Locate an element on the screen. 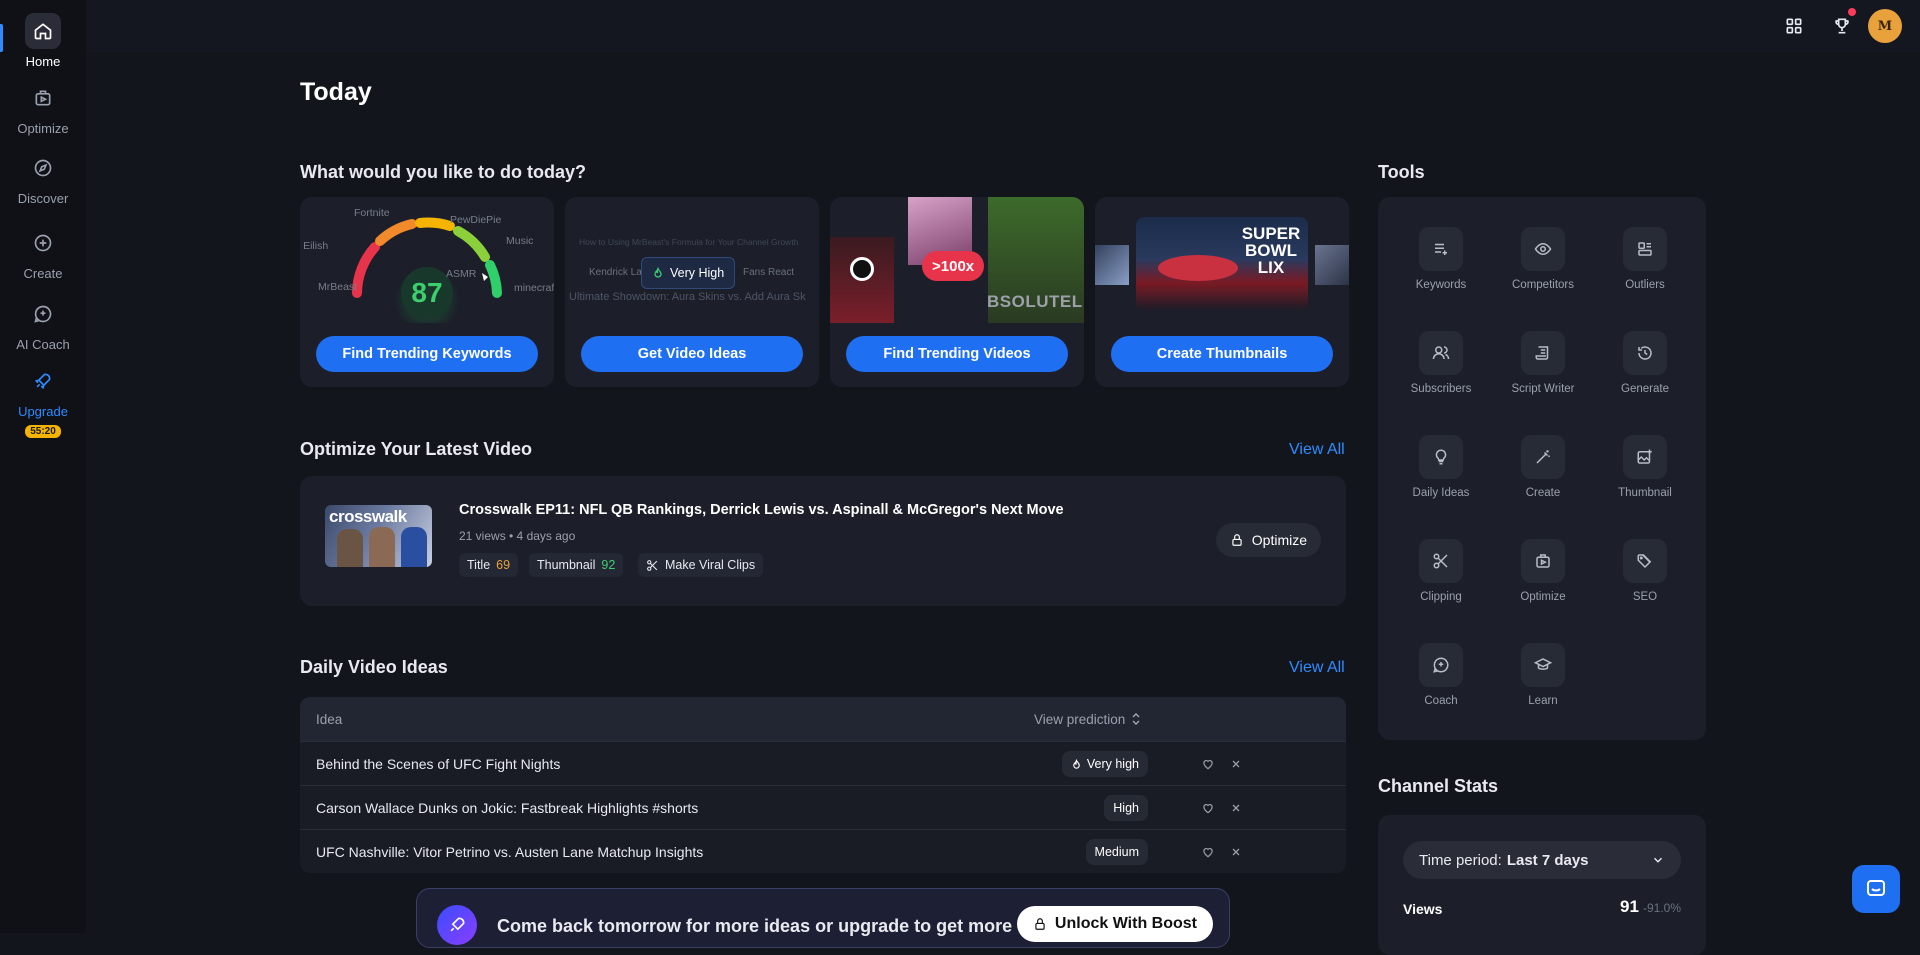  tool-script-writer: Script Writer is located at coordinates (1543, 363).